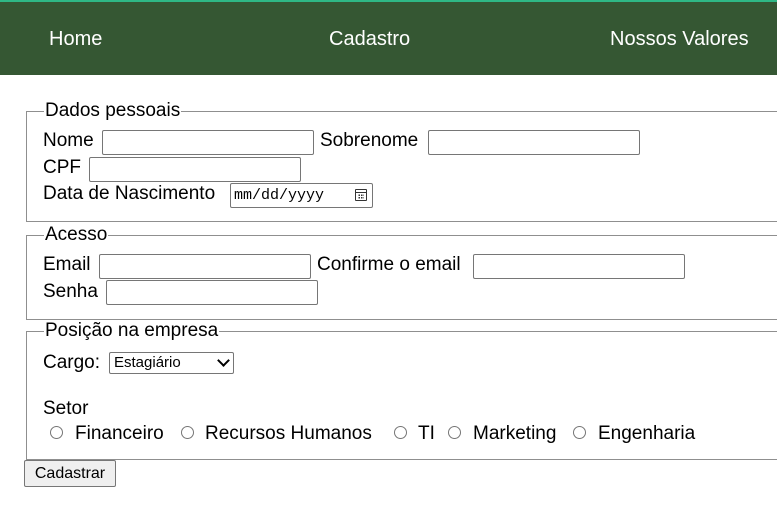 This screenshot has width=777, height=511. Describe the element at coordinates (132, 330) in the screenshot. I see `legend-posicao: Posição na empresa` at that location.